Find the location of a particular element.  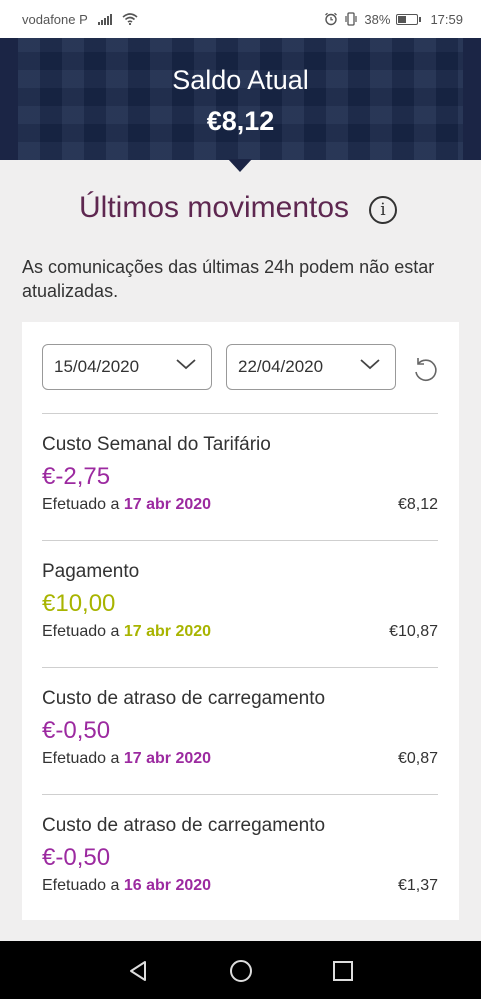

status-bar: vodafone P 38% 17:59 is located at coordinates (240, 19).